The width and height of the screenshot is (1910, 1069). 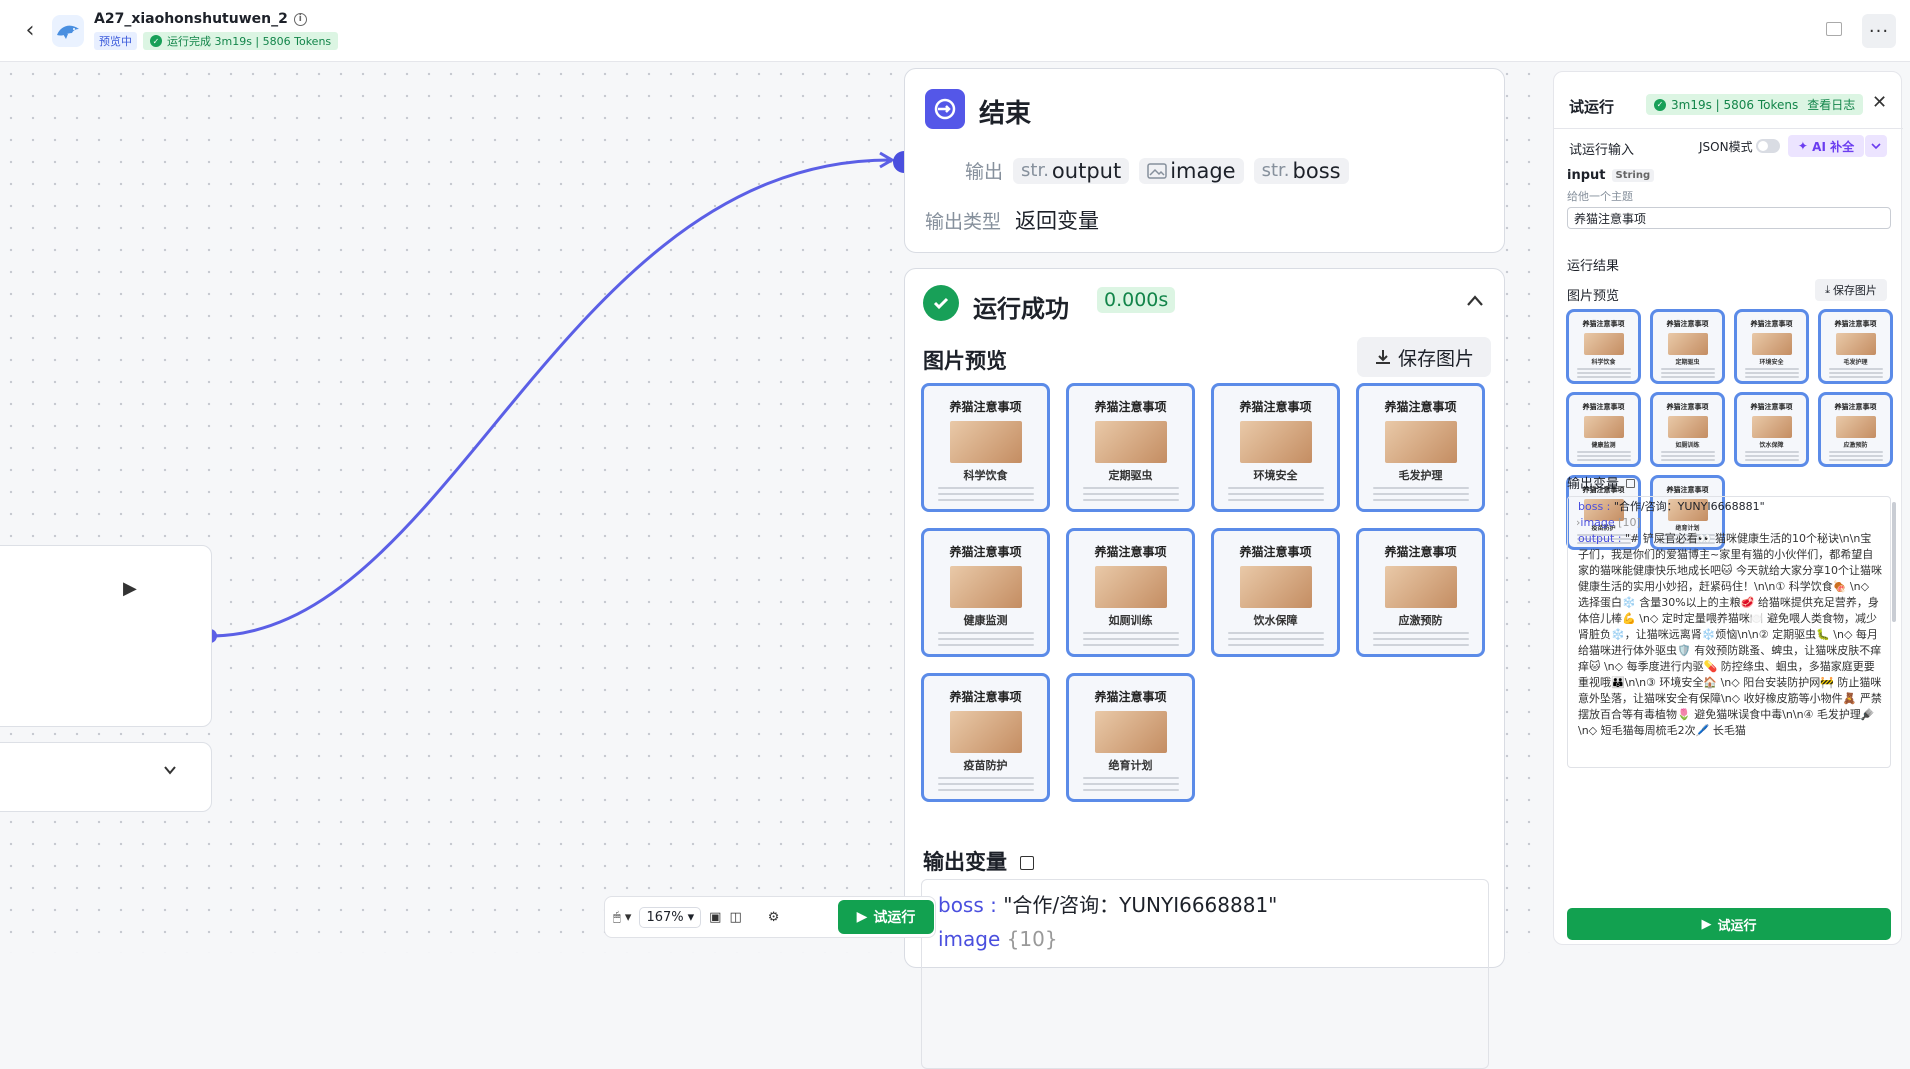 I want to click on output-chip-boss: str. boss, so click(x=1301, y=170).